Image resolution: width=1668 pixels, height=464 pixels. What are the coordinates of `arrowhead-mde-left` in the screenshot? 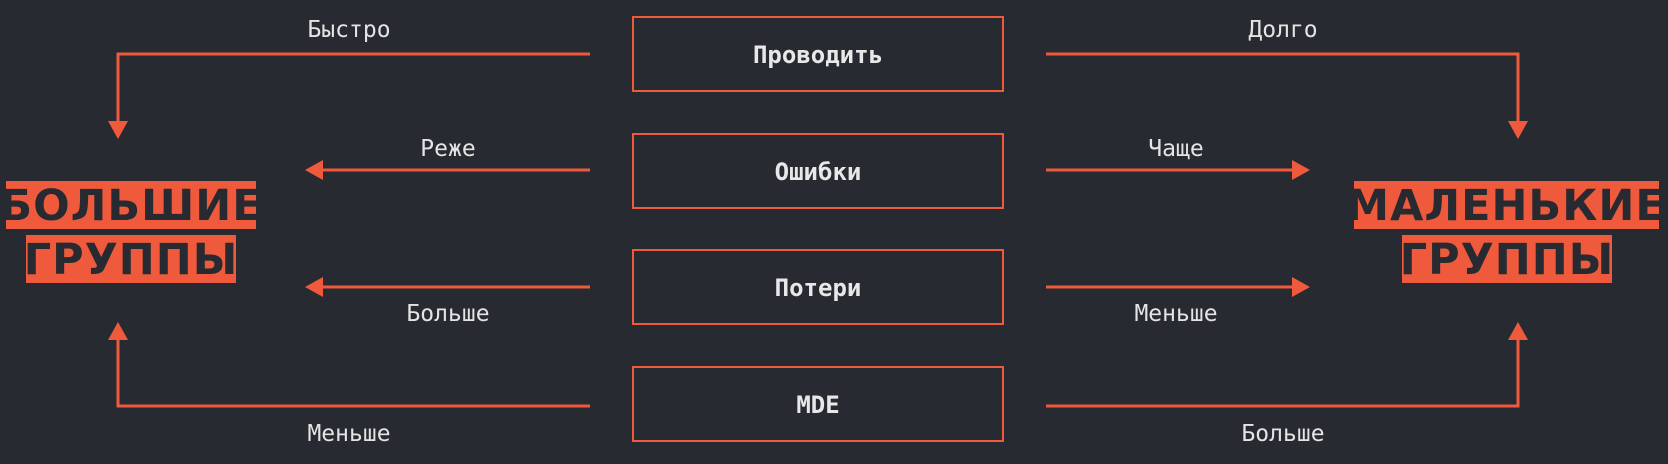 It's located at (118, 331).